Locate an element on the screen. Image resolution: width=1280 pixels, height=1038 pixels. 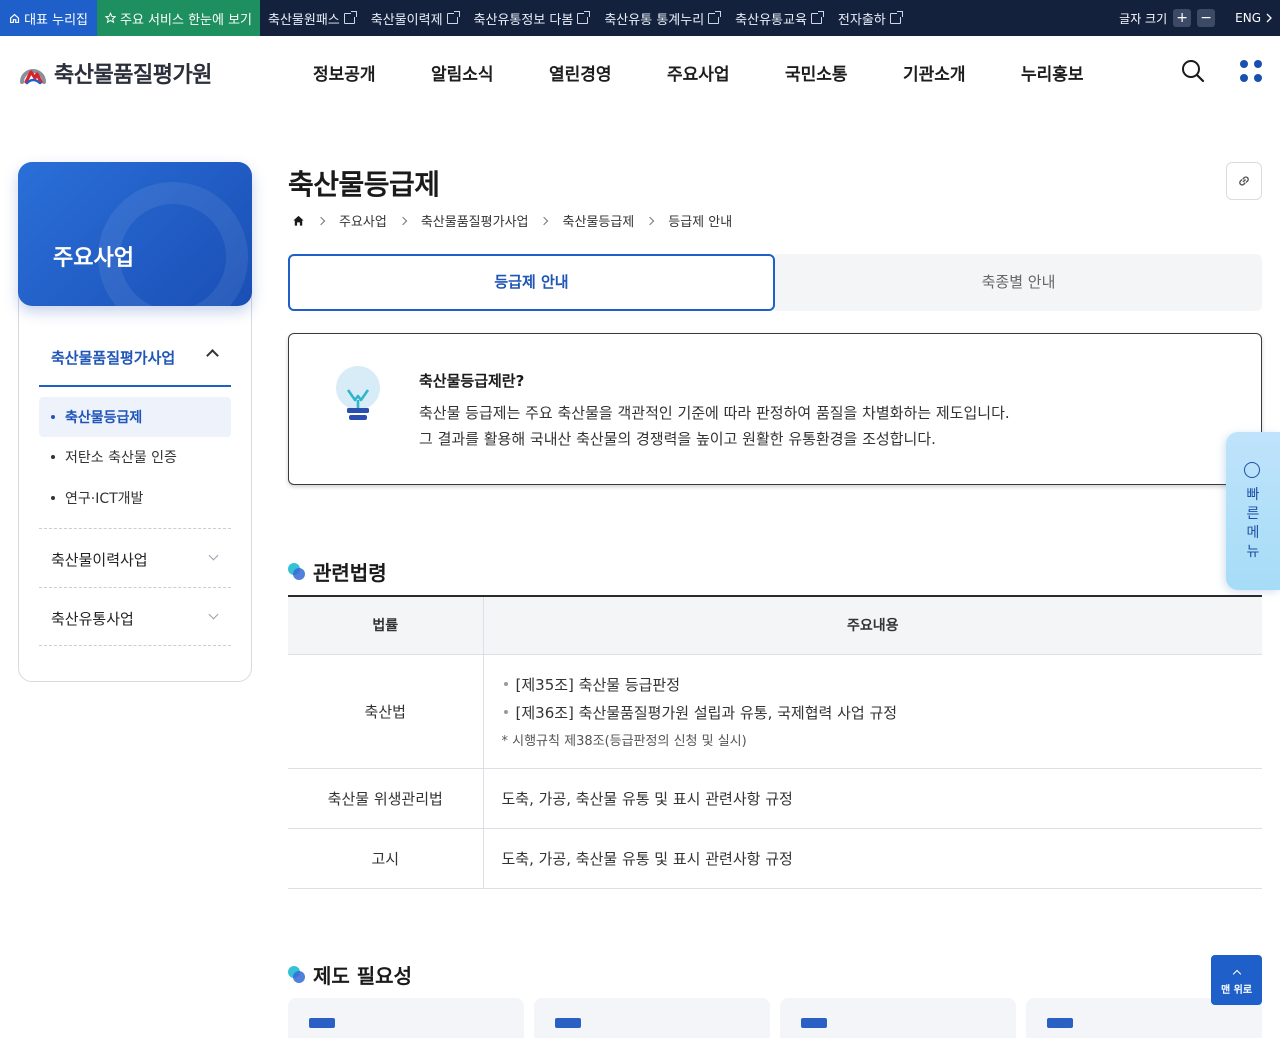
quick-menu-label: 빠 른 메 뉴 is located at coordinates (1253, 523).